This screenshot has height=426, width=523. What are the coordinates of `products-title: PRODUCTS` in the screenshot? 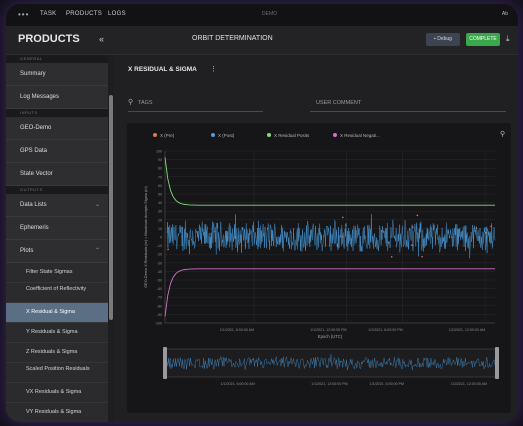 It's located at (49, 39).